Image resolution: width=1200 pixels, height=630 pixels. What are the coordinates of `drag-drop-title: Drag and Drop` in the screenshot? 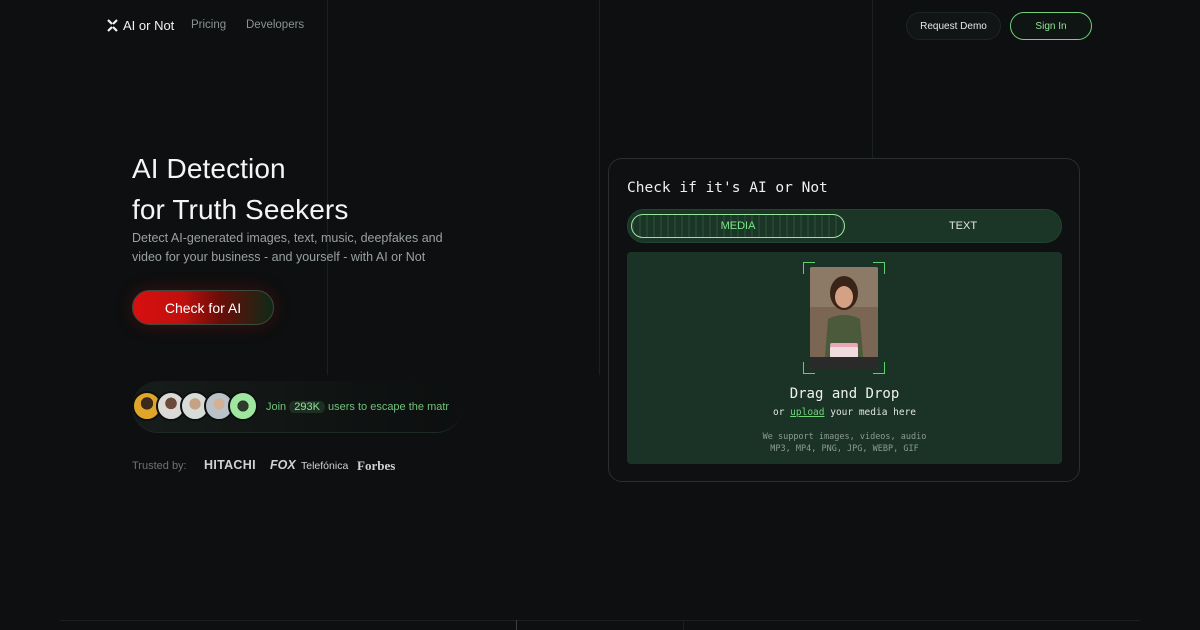 It's located at (844, 394).